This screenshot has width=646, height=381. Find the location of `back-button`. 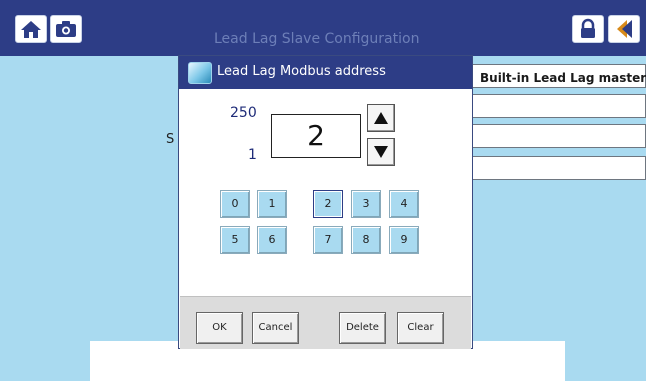

back-button is located at coordinates (624, 29).